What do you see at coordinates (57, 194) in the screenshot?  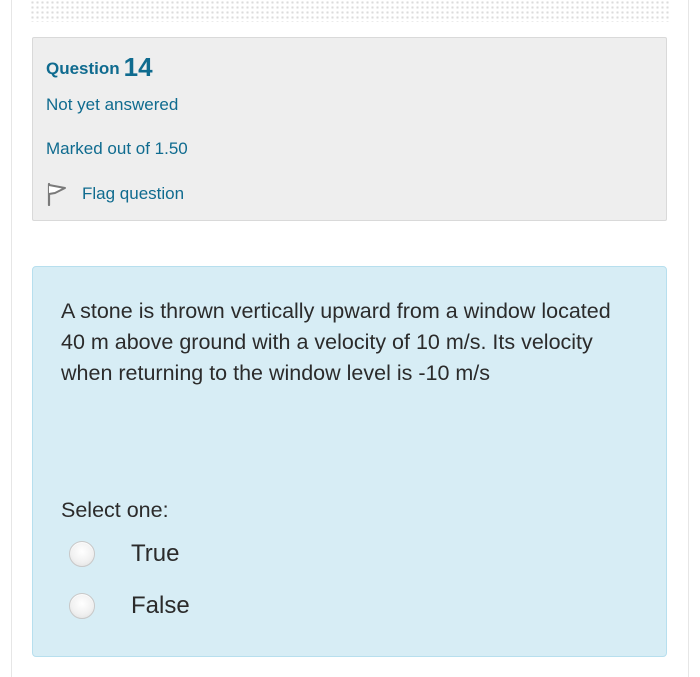 I see `flag-icon` at bounding box center [57, 194].